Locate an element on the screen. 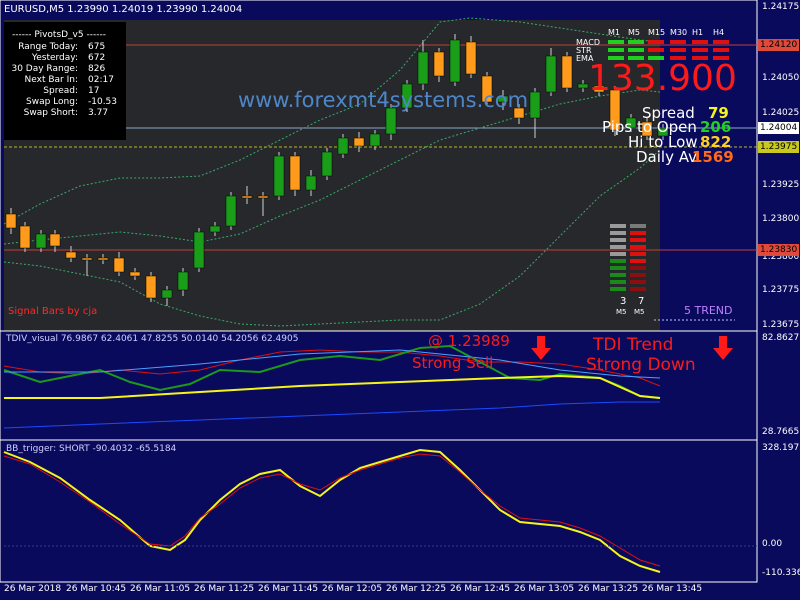 The width and height of the screenshot is (800, 600). time-tick: 26 Mar 12:25 is located at coordinates (416, 589).